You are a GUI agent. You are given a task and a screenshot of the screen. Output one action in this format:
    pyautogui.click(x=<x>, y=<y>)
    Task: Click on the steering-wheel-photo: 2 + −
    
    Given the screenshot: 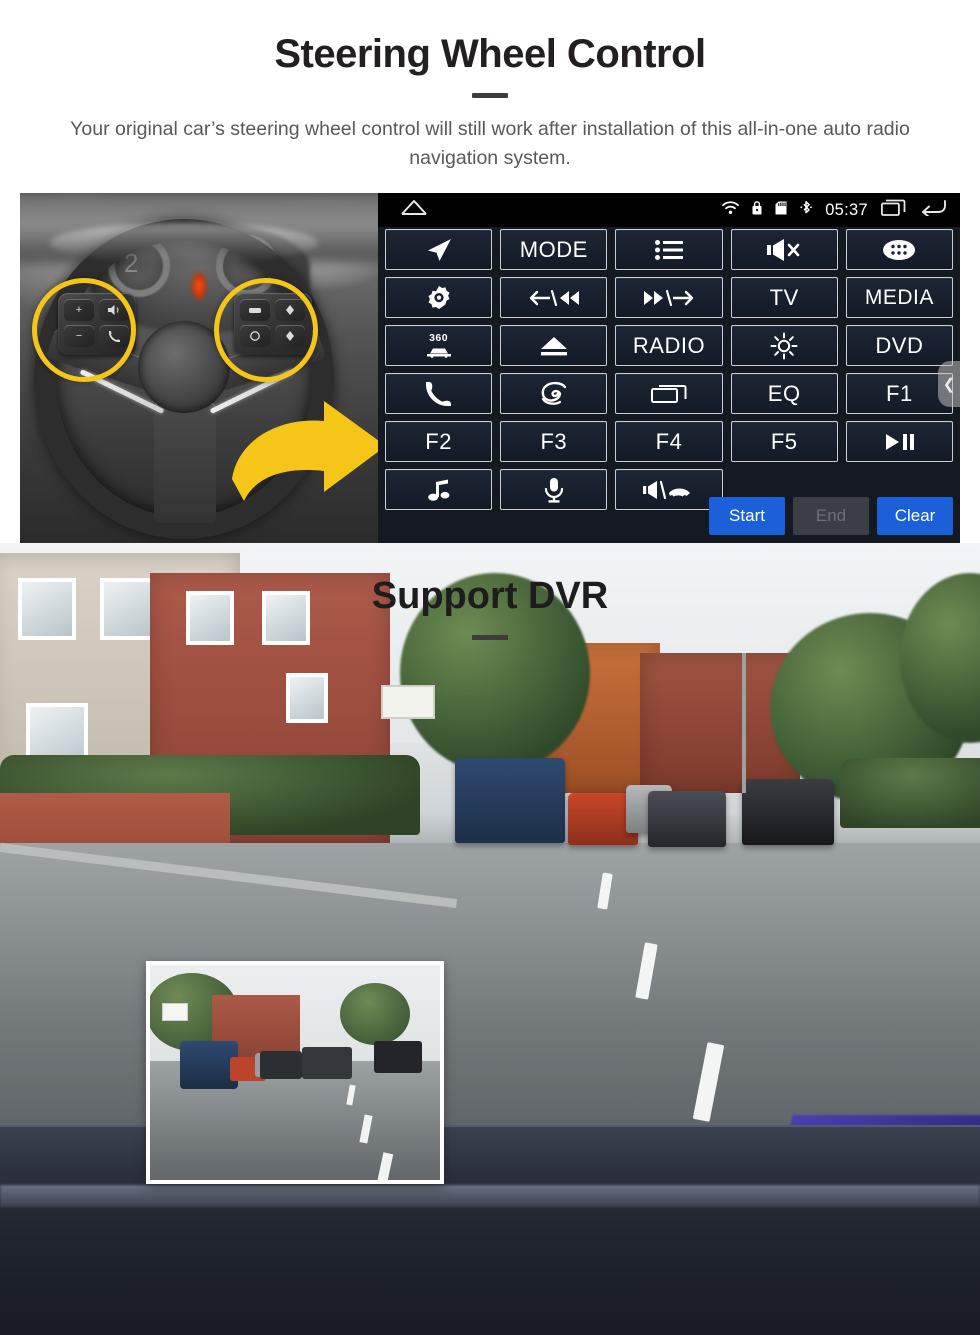 What is the action you would take?
    pyautogui.click(x=199, y=368)
    